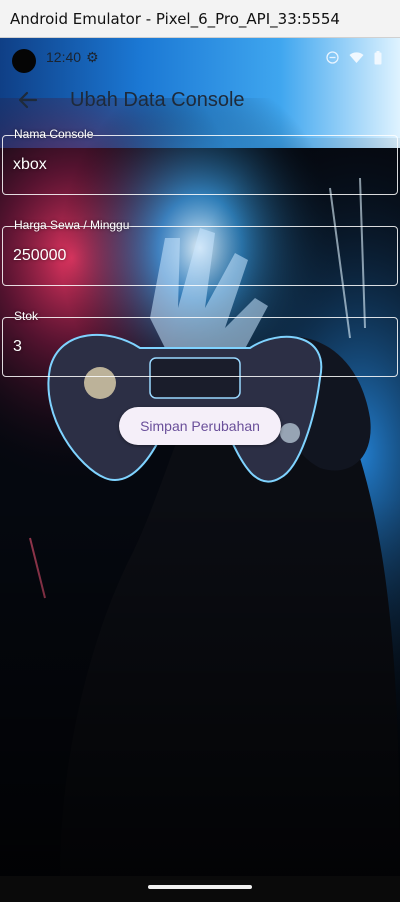 The image size is (400, 902). Describe the element at coordinates (17, 347) in the screenshot. I see `stock-value: 3` at that location.